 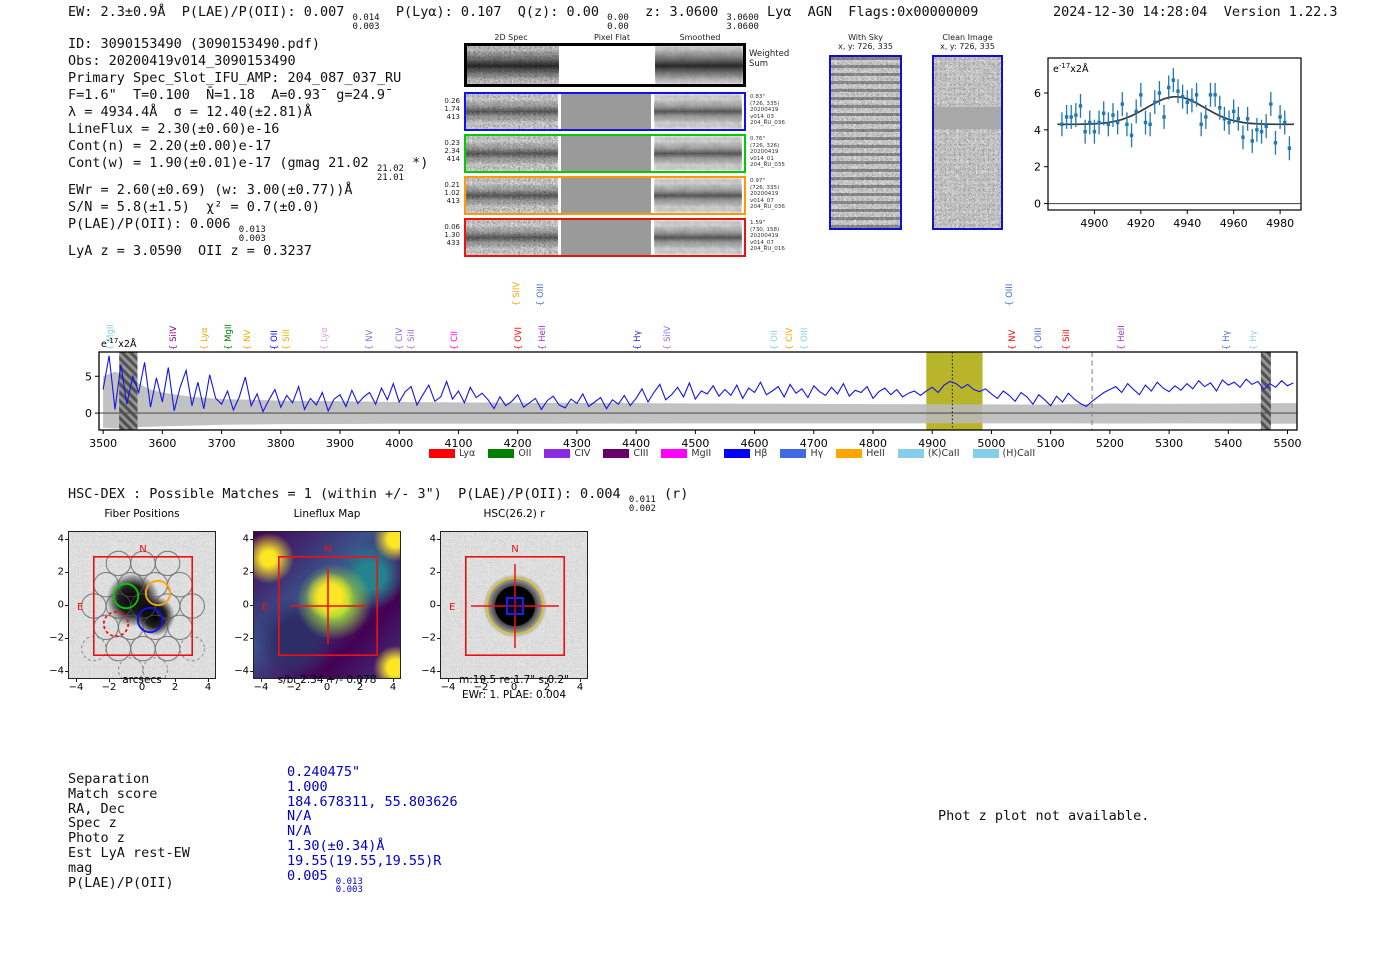 I want to click on match-table-value: 1.000, so click(x=307, y=786).